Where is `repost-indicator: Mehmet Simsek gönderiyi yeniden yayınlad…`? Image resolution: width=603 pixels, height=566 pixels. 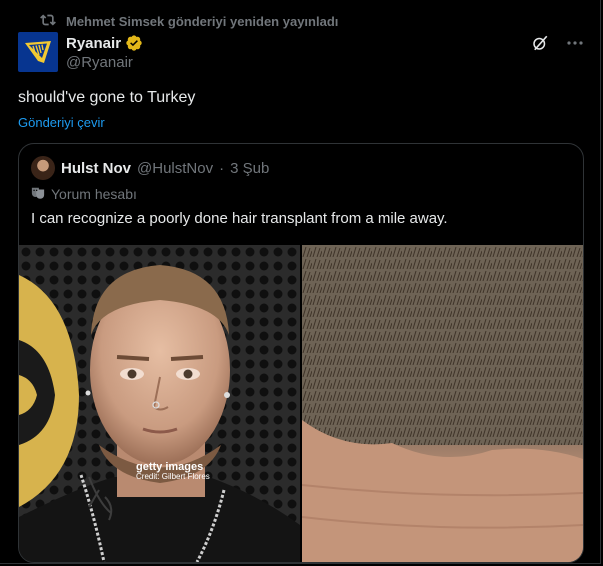 repost-indicator: Mehmet Simsek gönderiyi yeniden yayınlad… is located at coordinates (189, 21).